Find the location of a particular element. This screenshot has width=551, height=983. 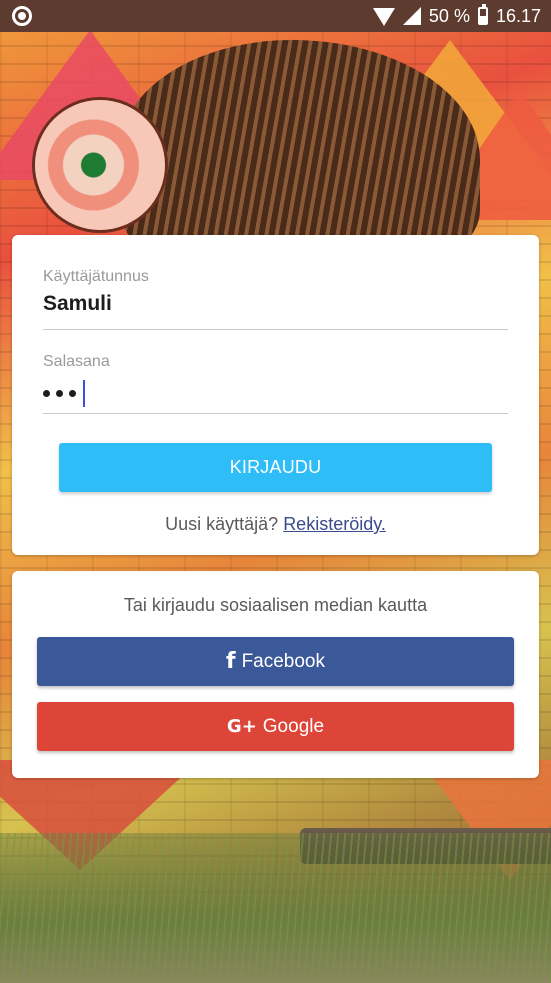

password-input is located at coordinates (275, 393).